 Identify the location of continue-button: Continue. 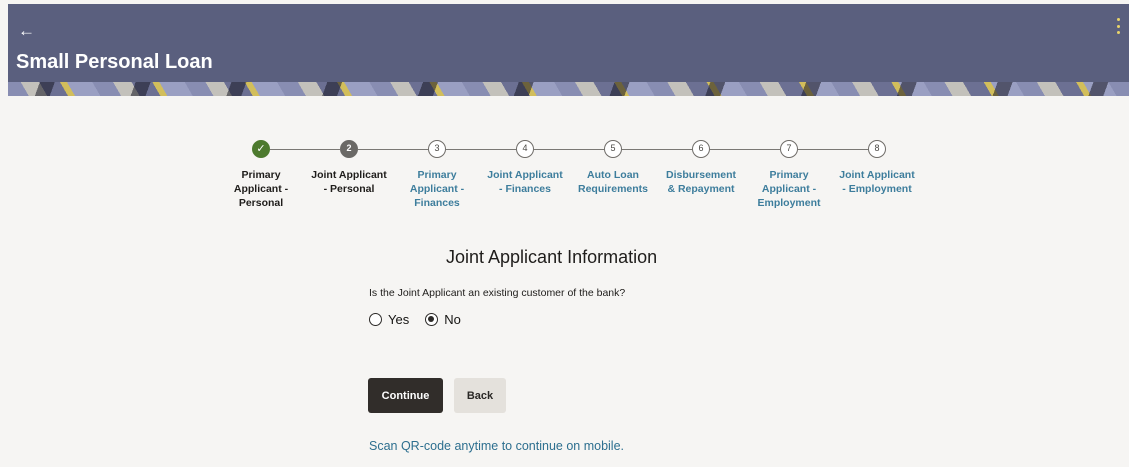
(405, 395).